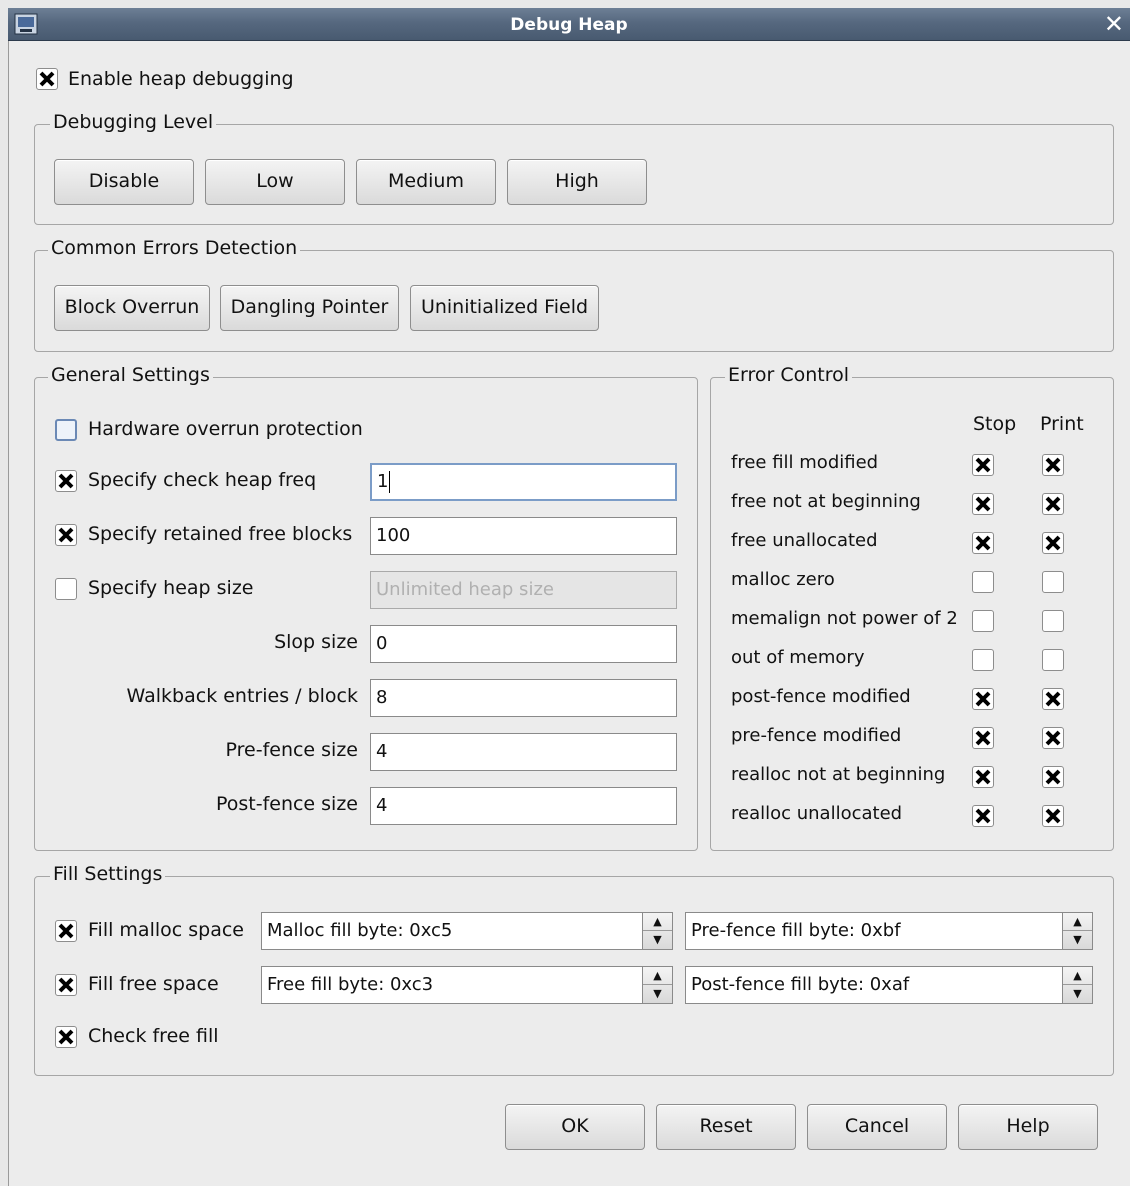 This screenshot has height=1186, width=1130. Describe the element at coordinates (316, 642) in the screenshot. I see `slop-size-label: Slop size` at that location.